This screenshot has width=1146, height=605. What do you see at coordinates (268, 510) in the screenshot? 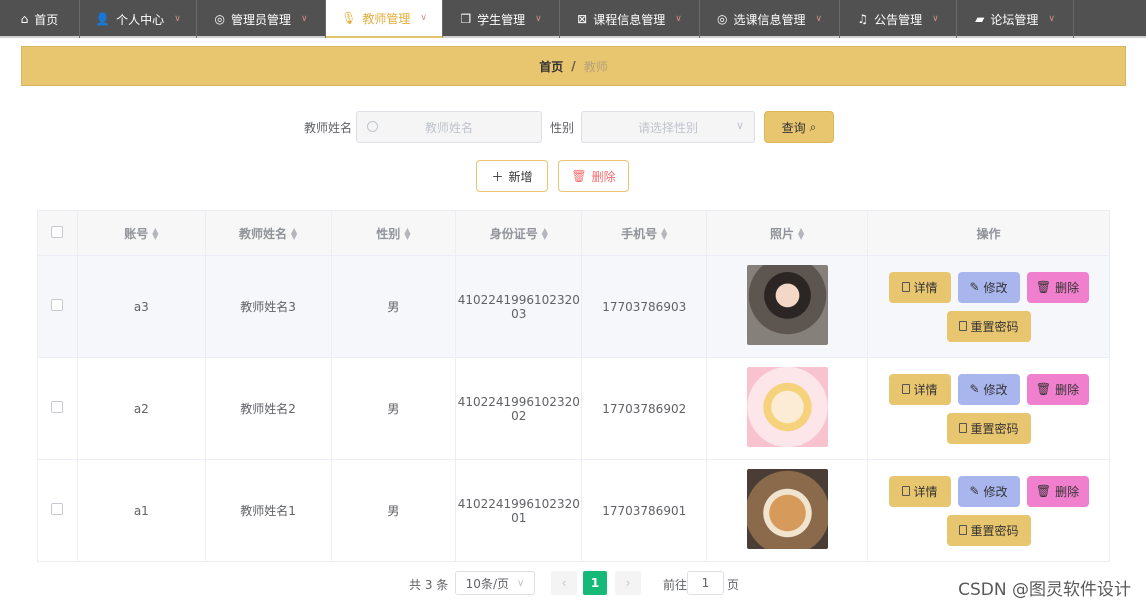
I see `cell-name: 教师姓名1` at bounding box center [268, 510].